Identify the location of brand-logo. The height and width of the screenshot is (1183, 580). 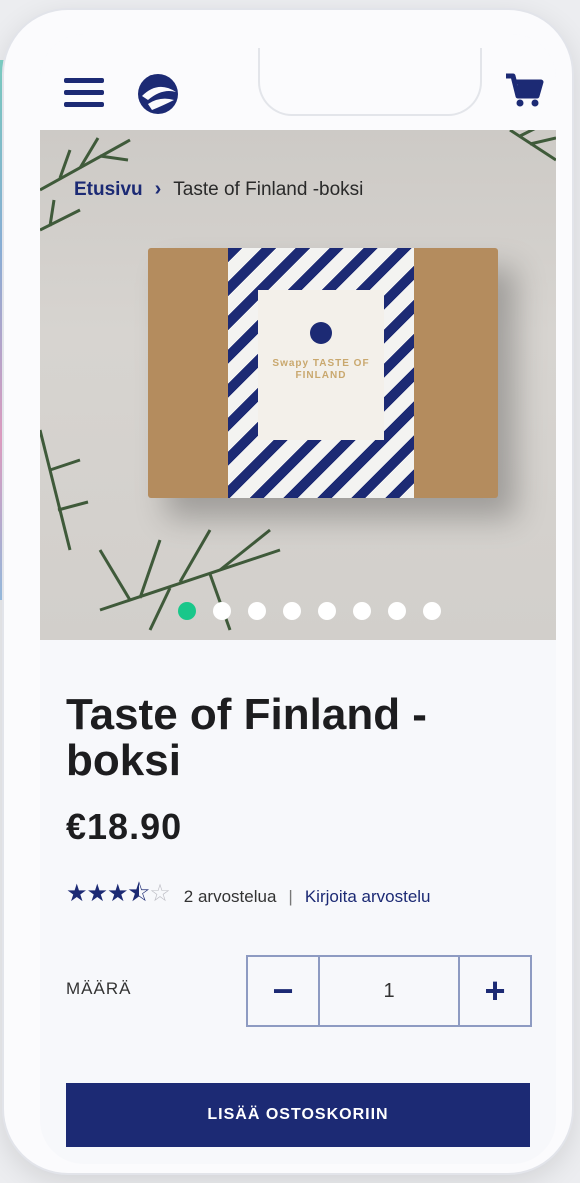
(158, 92).